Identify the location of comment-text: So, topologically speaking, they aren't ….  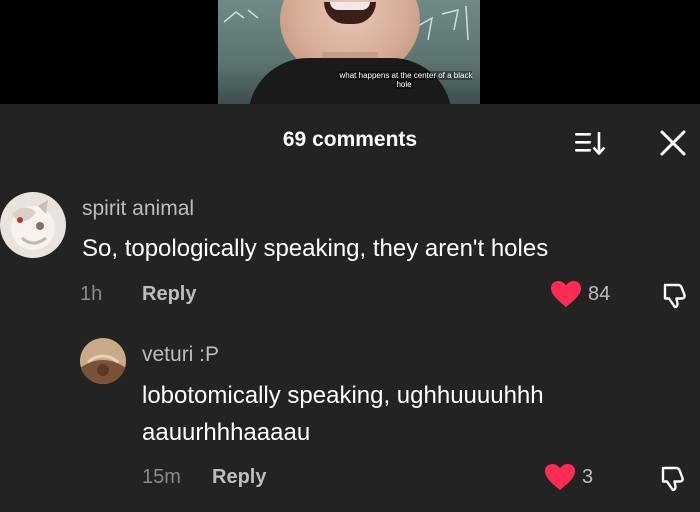
(315, 248).